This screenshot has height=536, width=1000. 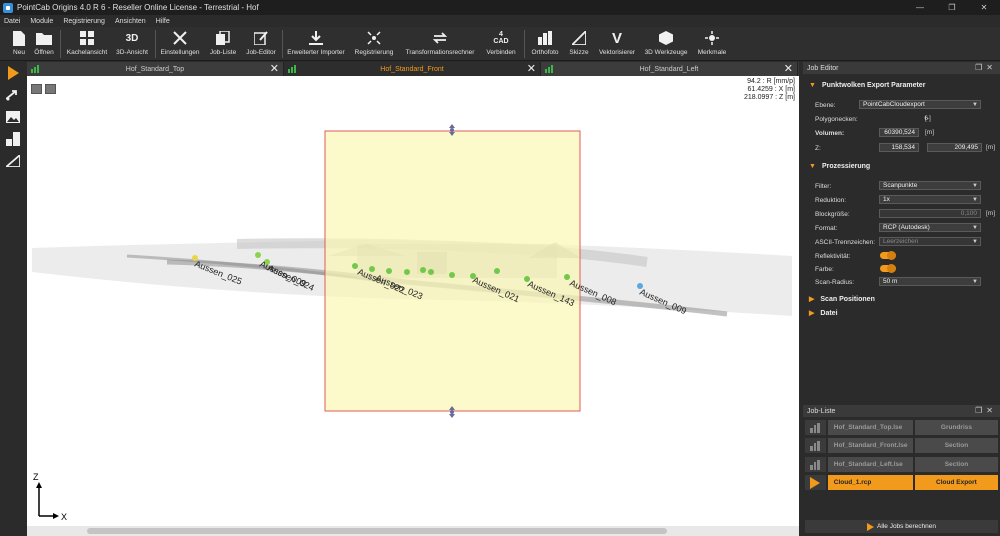 I want to click on new-button: Neu, so click(x=19, y=44).